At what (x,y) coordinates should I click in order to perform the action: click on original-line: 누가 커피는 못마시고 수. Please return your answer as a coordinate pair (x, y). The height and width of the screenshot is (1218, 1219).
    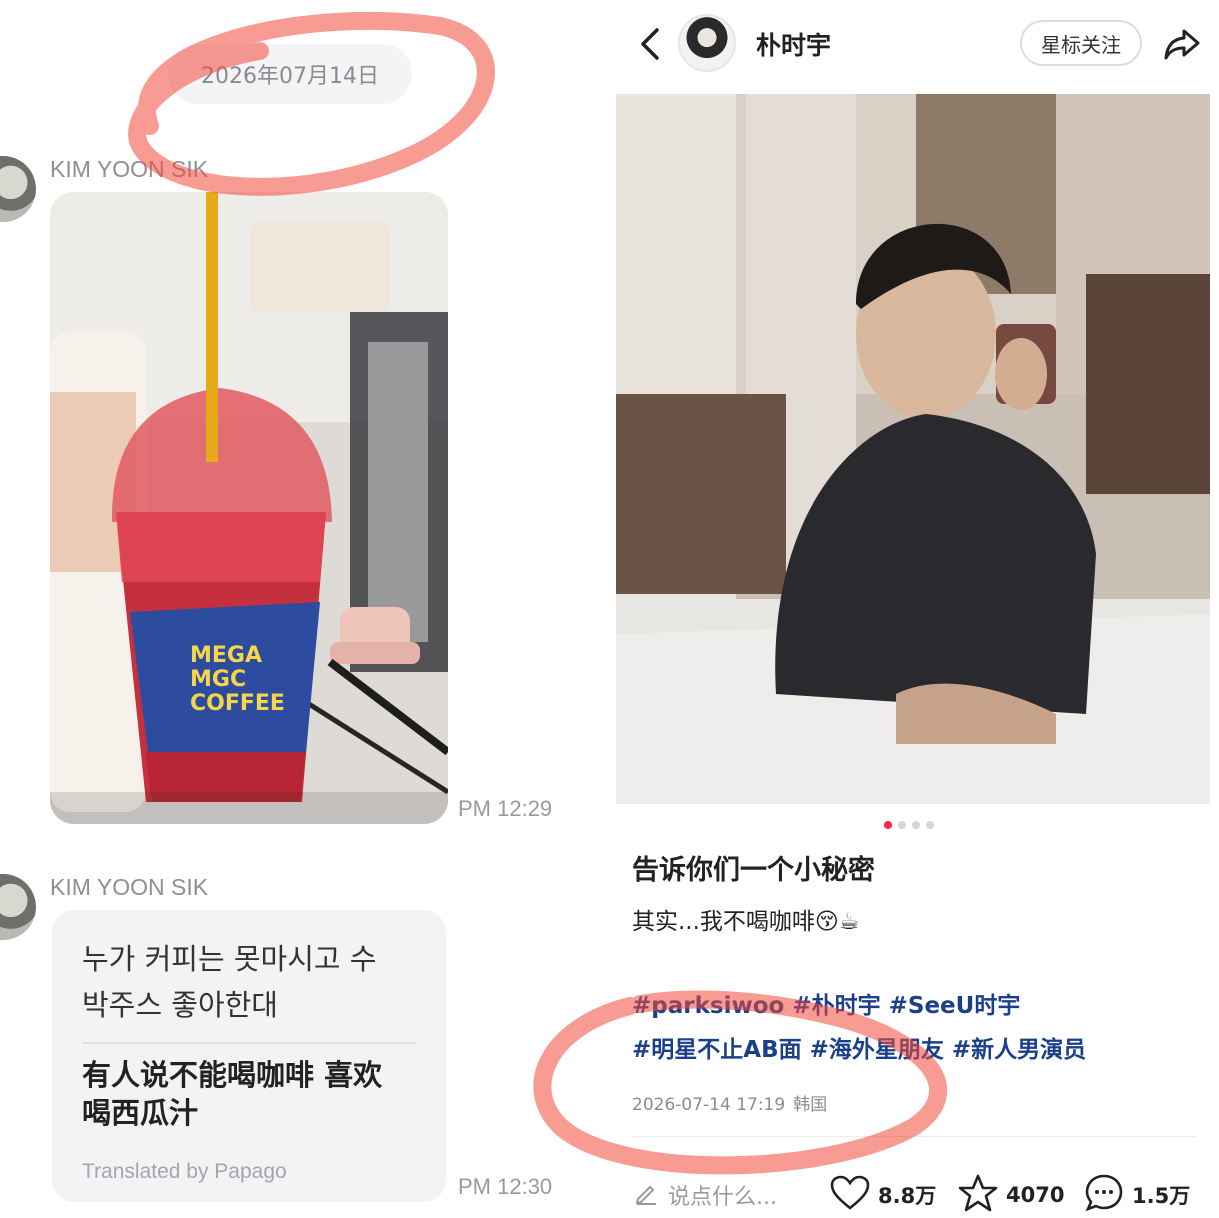
    Looking at the image, I should click on (229, 959).